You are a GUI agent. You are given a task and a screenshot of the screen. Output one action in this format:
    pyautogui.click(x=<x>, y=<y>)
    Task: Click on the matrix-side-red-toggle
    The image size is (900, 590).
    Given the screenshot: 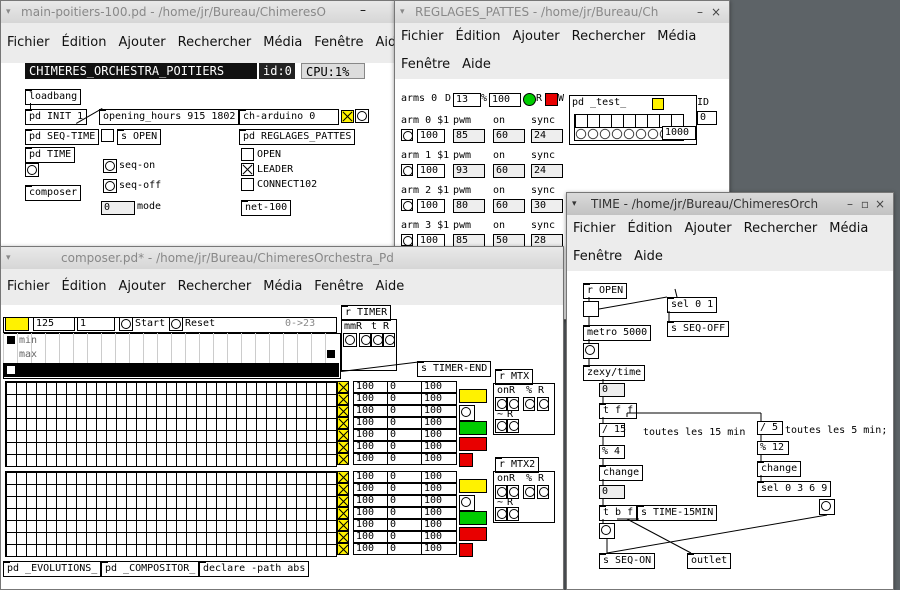 What is the action you would take?
    pyautogui.click(x=466, y=550)
    